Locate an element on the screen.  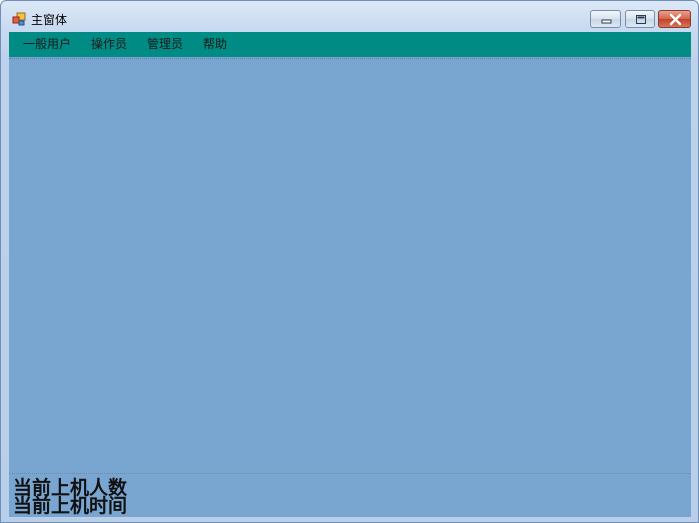
close-icon is located at coordinates (675, 19).